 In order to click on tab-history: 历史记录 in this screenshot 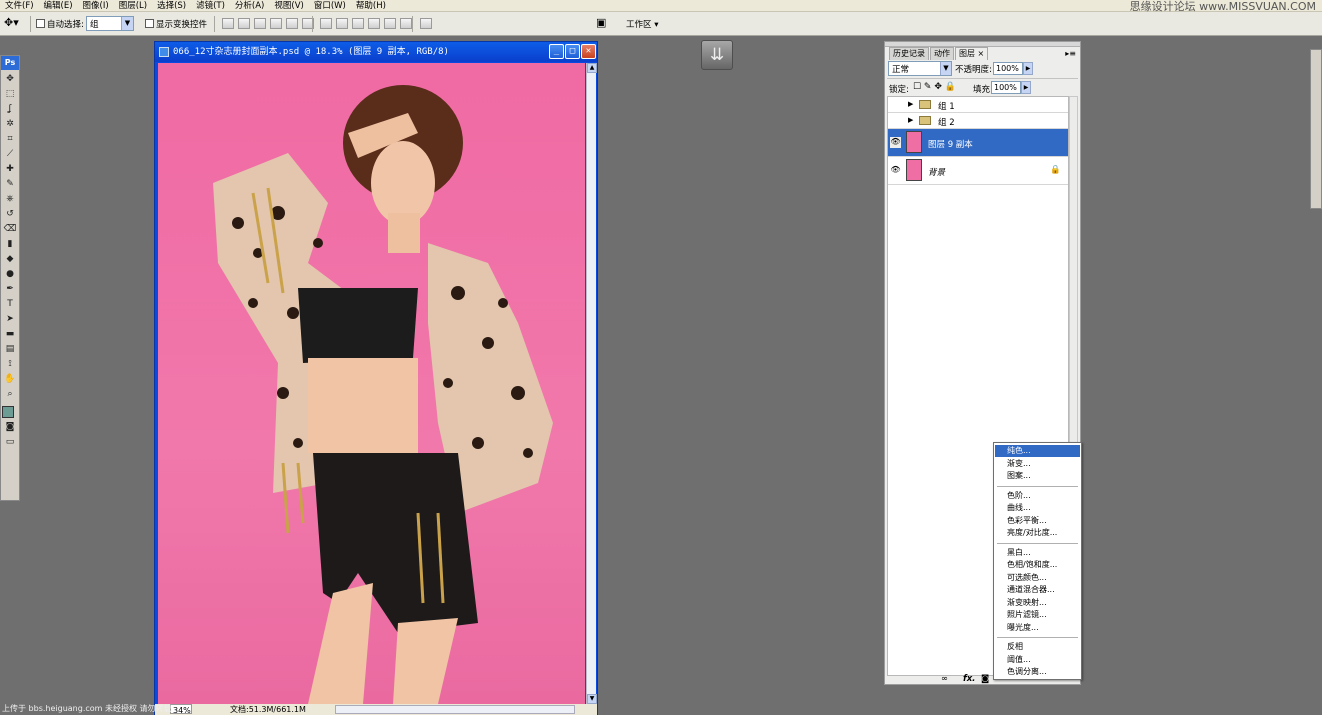, I will do `click(909, 53)`.